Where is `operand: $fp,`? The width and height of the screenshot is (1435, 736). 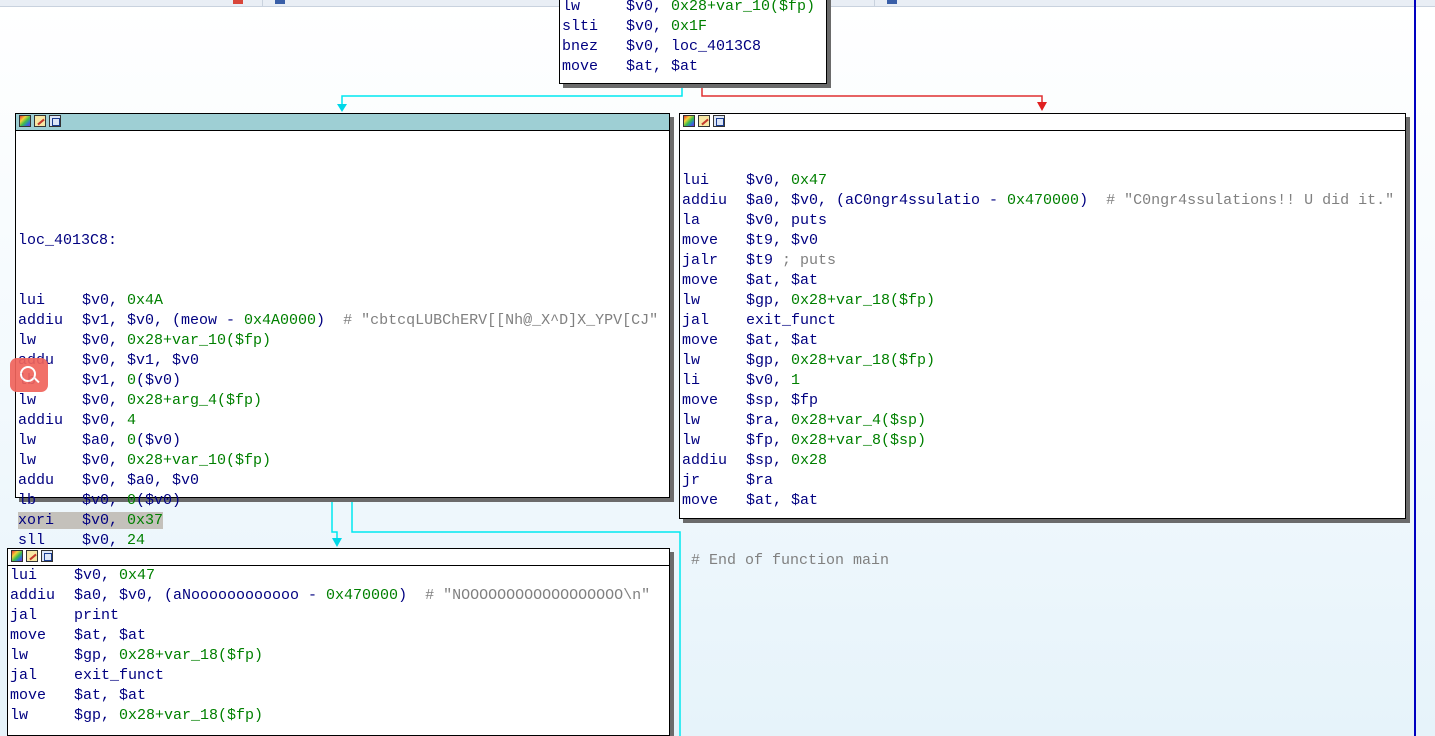 operand: $fp, is located at coordinates (769, 440).